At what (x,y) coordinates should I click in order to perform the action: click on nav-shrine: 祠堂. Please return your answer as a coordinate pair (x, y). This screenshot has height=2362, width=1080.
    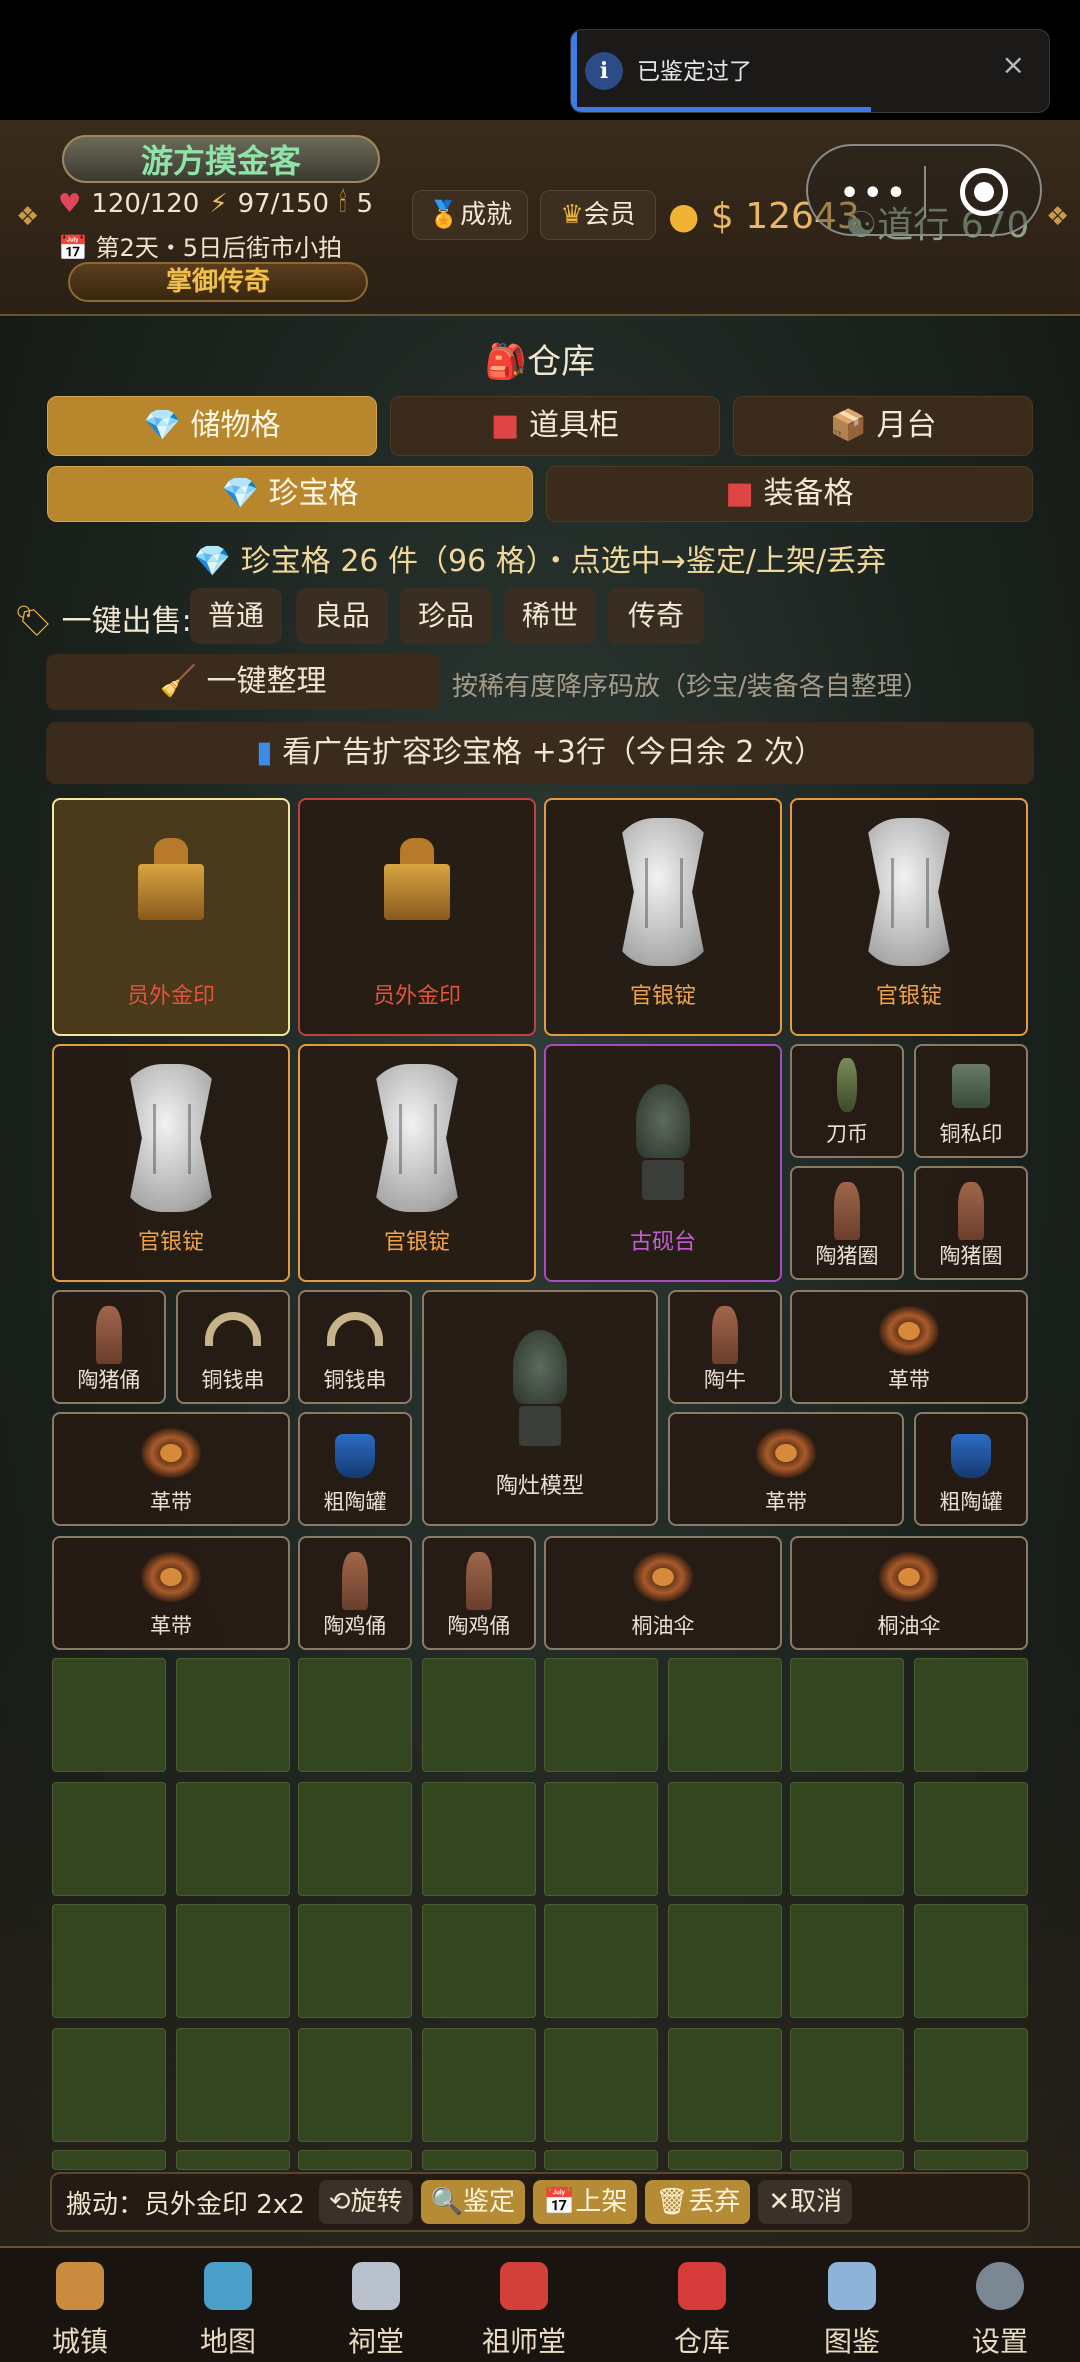
    Looking at the image, I should click on (376, 2305).